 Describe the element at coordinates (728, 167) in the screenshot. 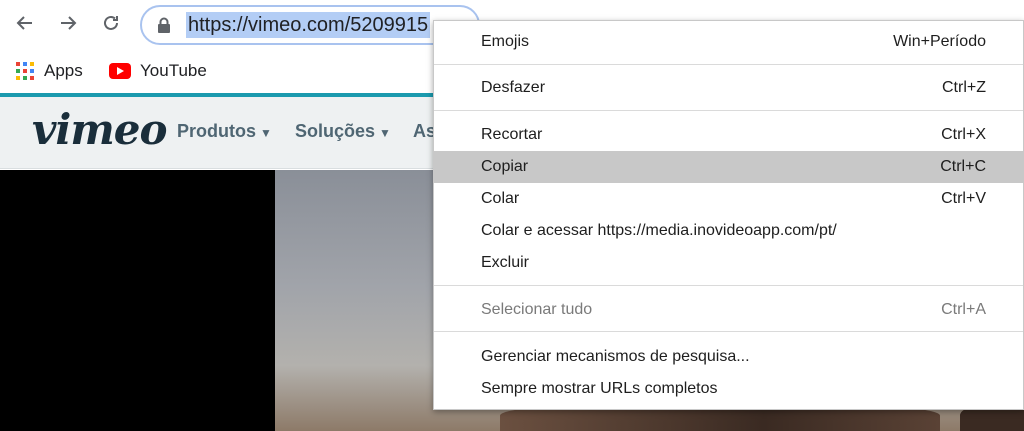

I see `menu-item-copiar: Copiar Ctrl+C` at that location.